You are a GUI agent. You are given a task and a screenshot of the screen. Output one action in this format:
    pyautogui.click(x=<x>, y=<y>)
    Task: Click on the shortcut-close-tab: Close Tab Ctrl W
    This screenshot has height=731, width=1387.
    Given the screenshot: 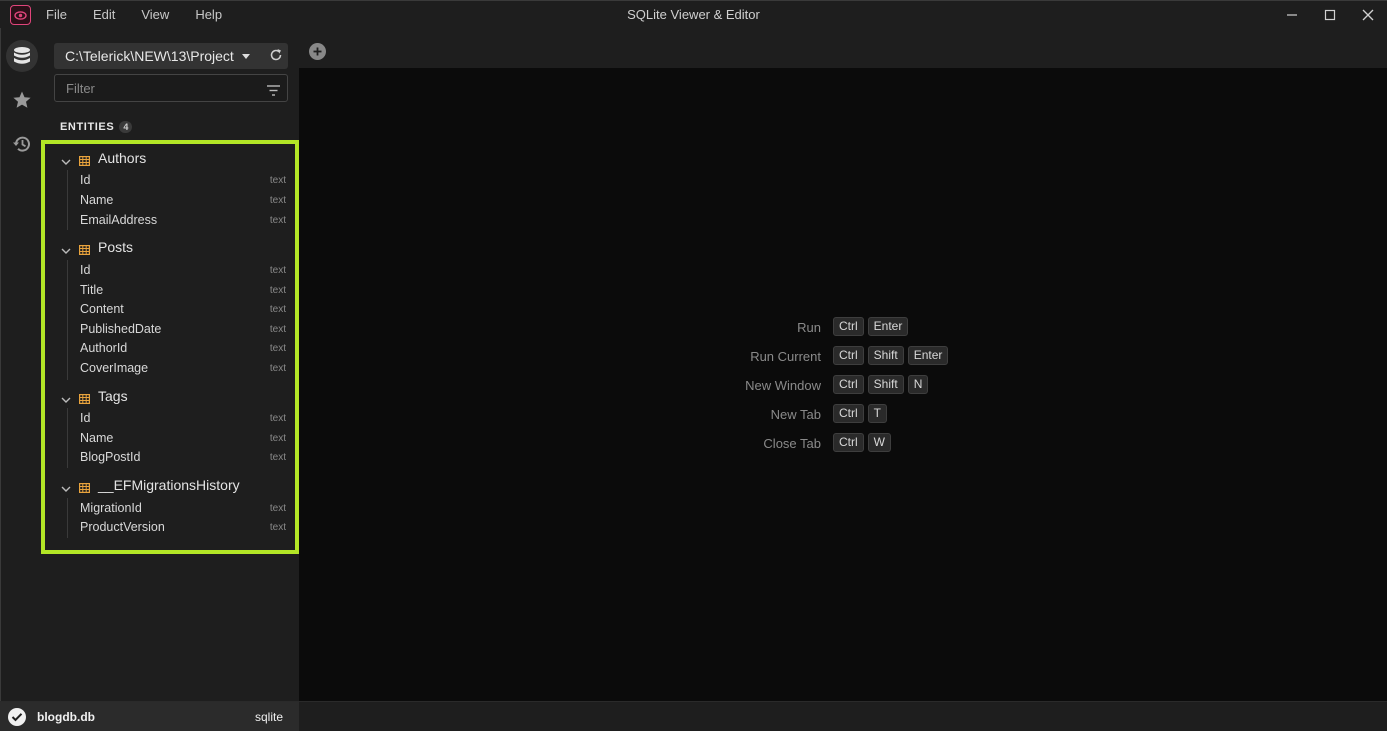 What is the action you would take?
    pyautogui.click(x=879, y=447)
    